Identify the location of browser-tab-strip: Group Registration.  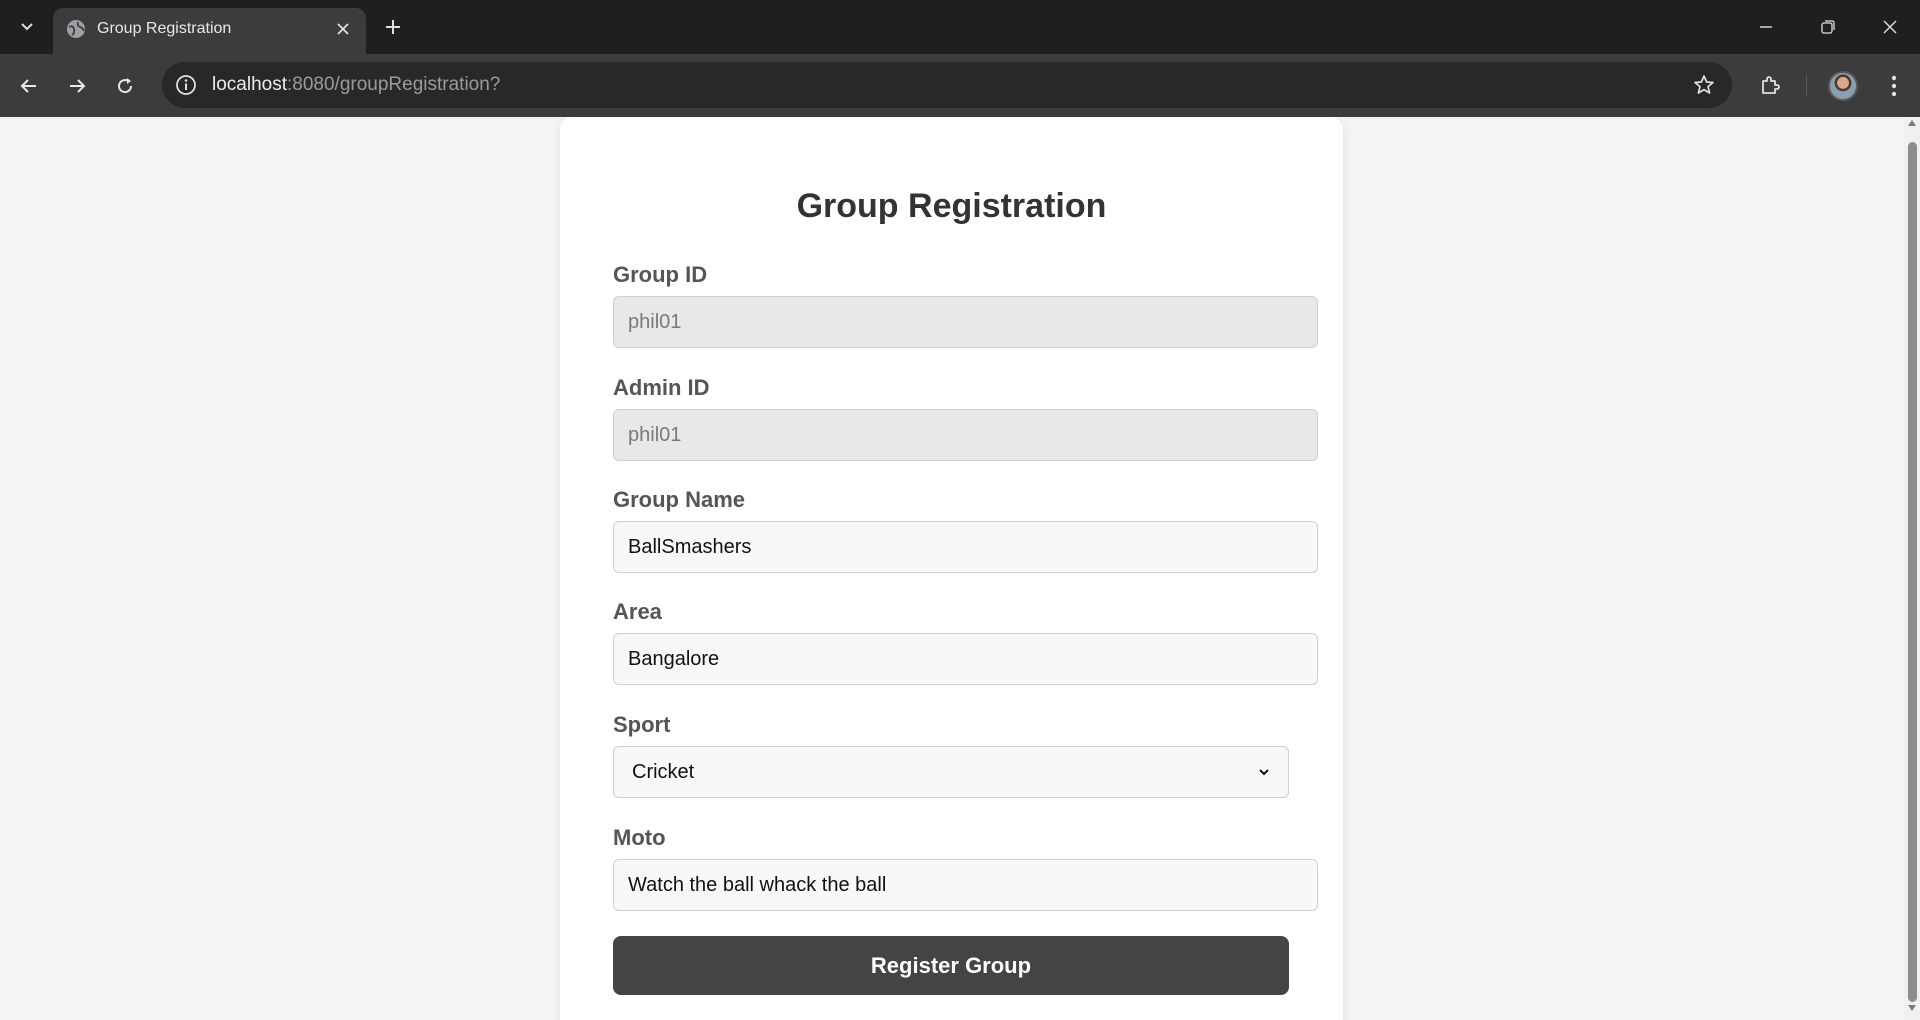
(960, 27).